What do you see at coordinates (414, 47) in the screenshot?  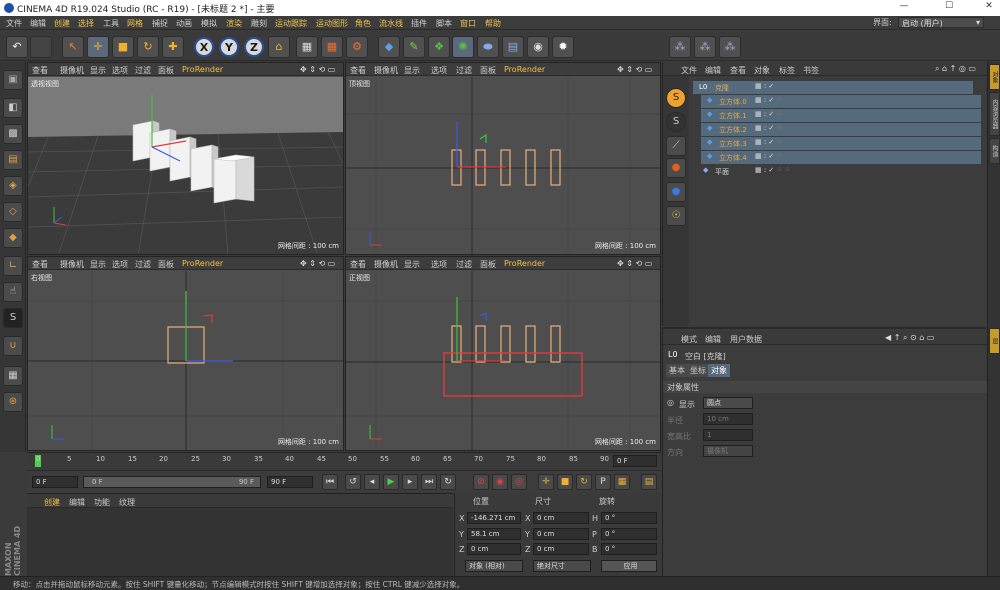 I see `pen-icon: ✎` at bounding box center [414, 47].